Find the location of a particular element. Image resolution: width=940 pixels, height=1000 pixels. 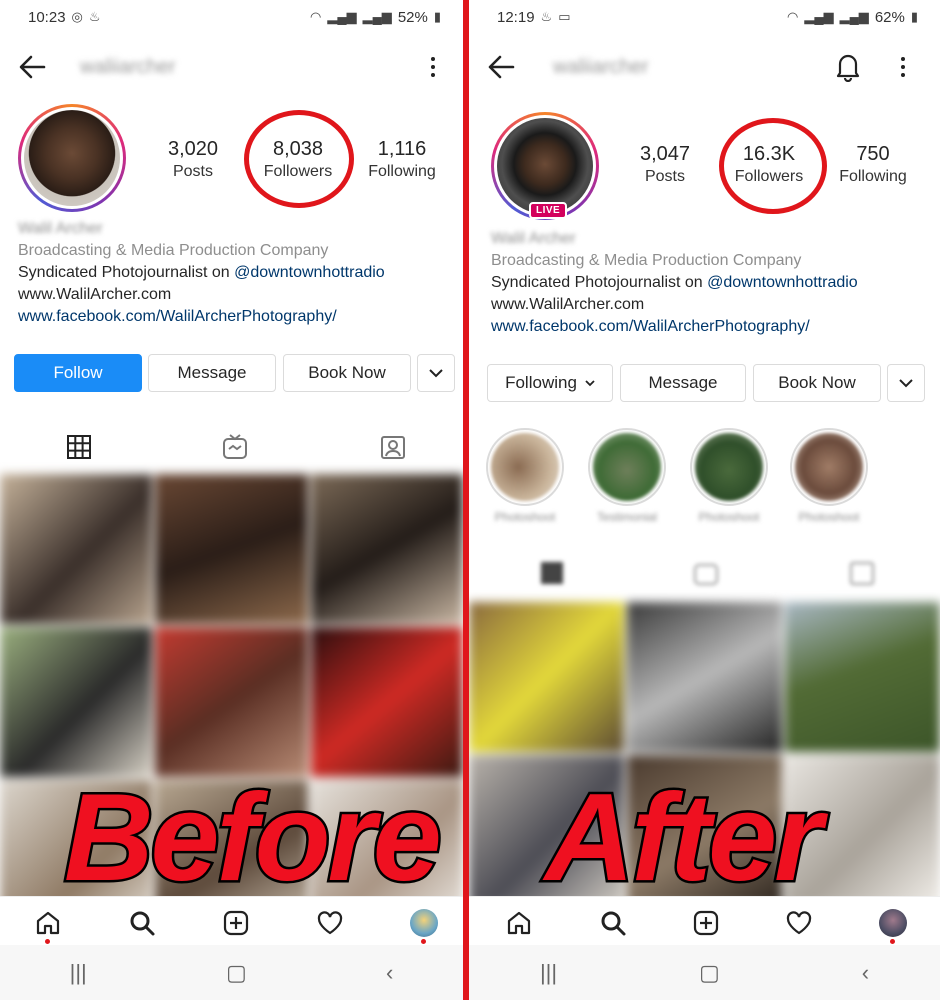

following-count: 1,116 is located at coordinates (402, 149).